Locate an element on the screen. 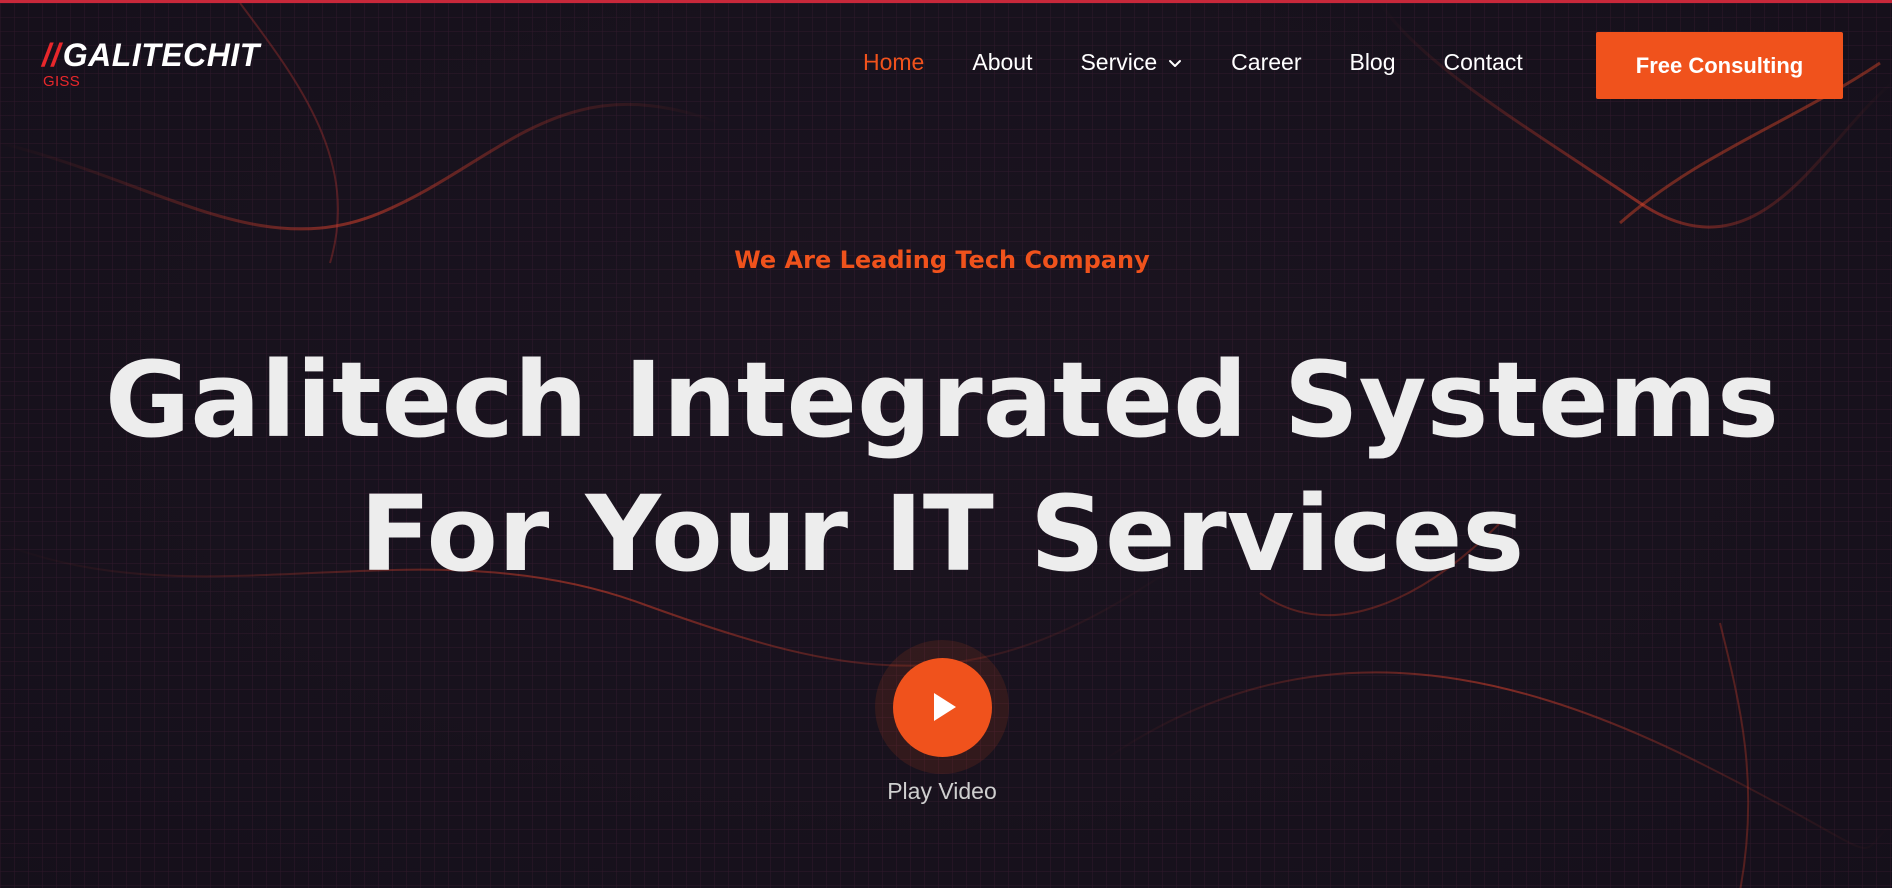 The height and width of the screenshot is (888, 1892). play-icon is located at coordinates (945, 707).